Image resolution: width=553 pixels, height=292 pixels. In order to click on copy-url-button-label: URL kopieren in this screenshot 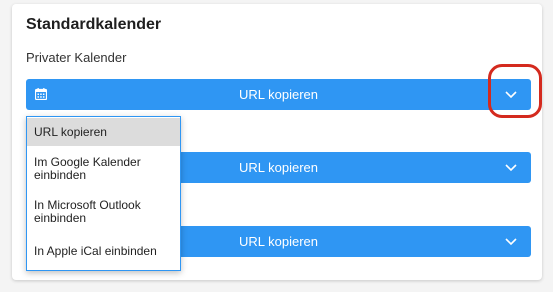, I will do `click(278, 94)`.